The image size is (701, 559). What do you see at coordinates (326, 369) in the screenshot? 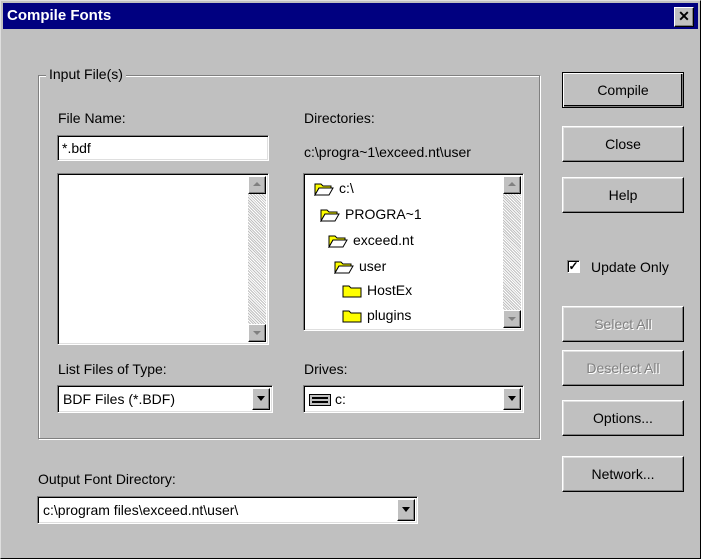
I see `drives-label: Drives:` at bounding box center [326, 369].